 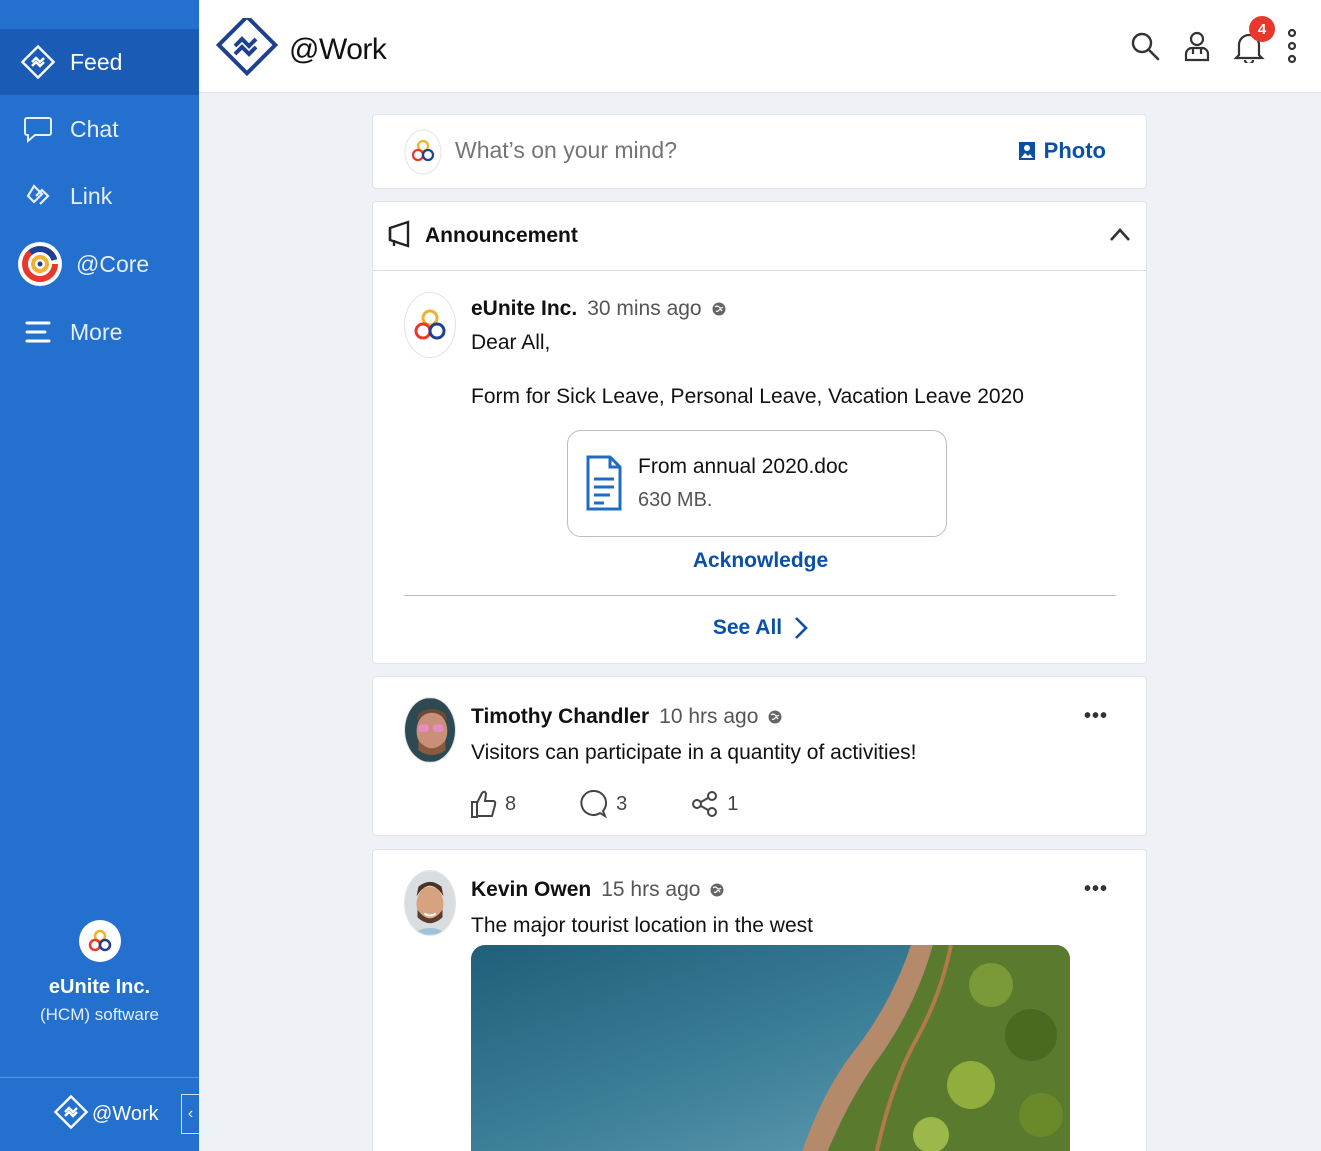 I want to click on file-name: From annual 2020.doc, so click(x=743, y=466).